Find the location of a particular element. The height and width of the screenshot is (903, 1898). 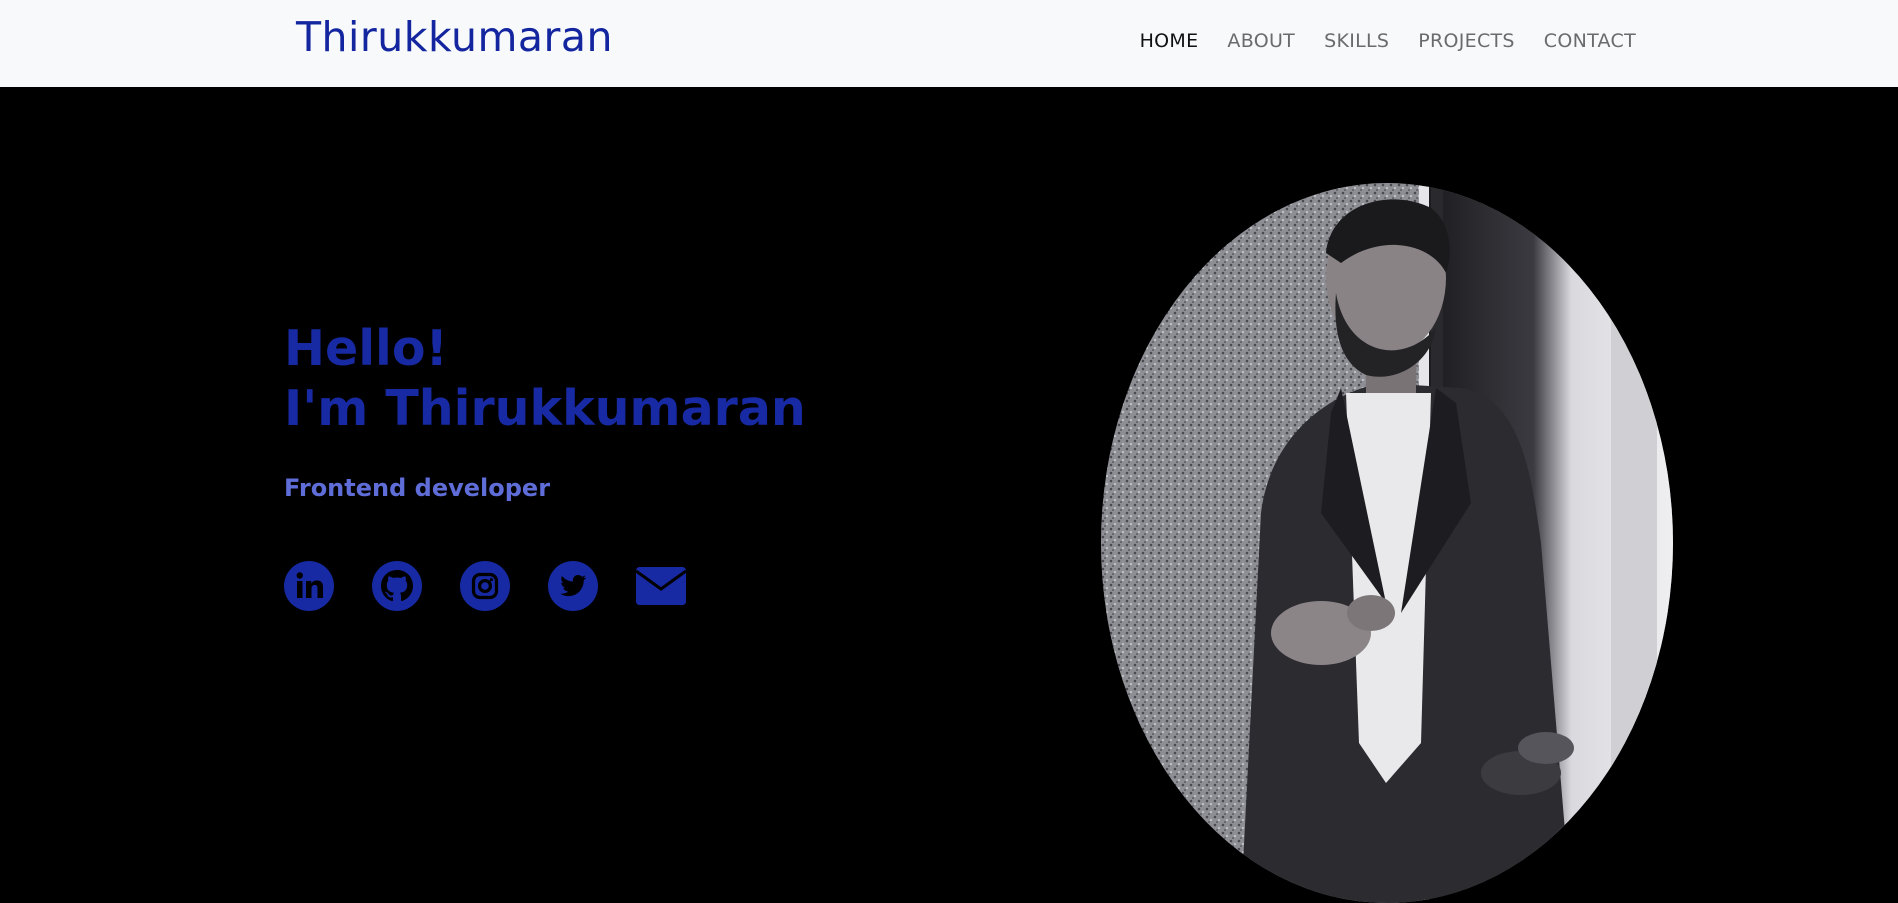

twitter-icon is located at coordinates (573, 586).